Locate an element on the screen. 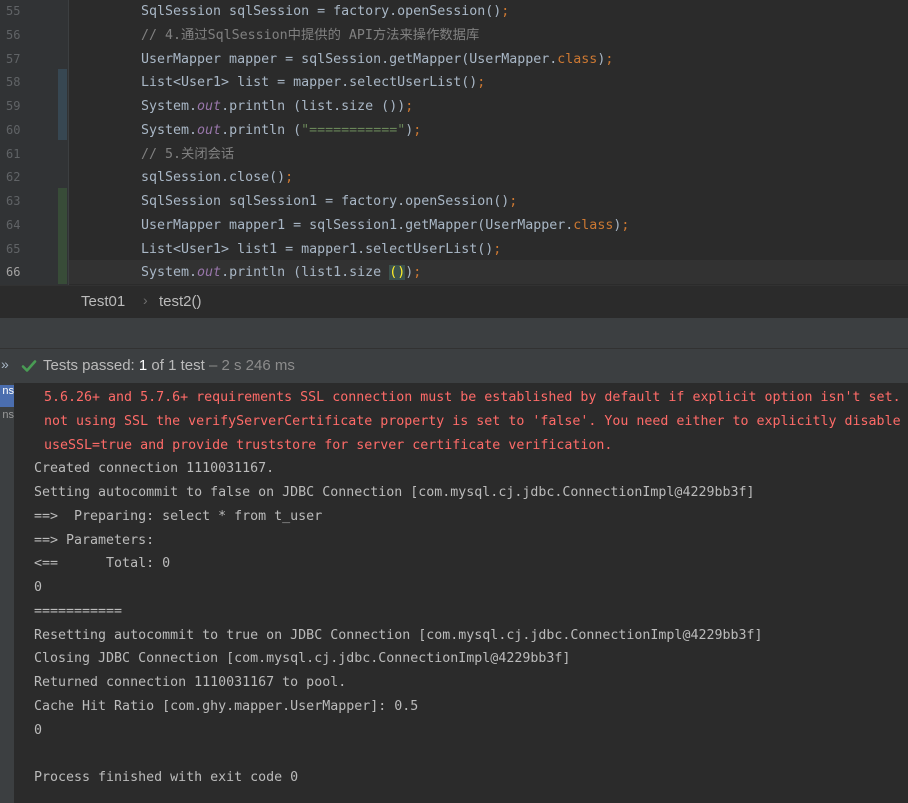 Image resolution: width=908 pixels, height=803 pixels. breadcrumb-class: Test01 is located at coordinates (103, 301).